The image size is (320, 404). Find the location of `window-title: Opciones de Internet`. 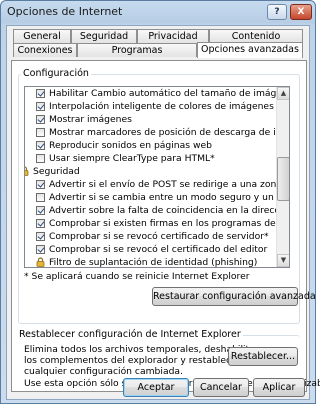

window-title: Opciones de Internet is located at coordinates (65, 11).